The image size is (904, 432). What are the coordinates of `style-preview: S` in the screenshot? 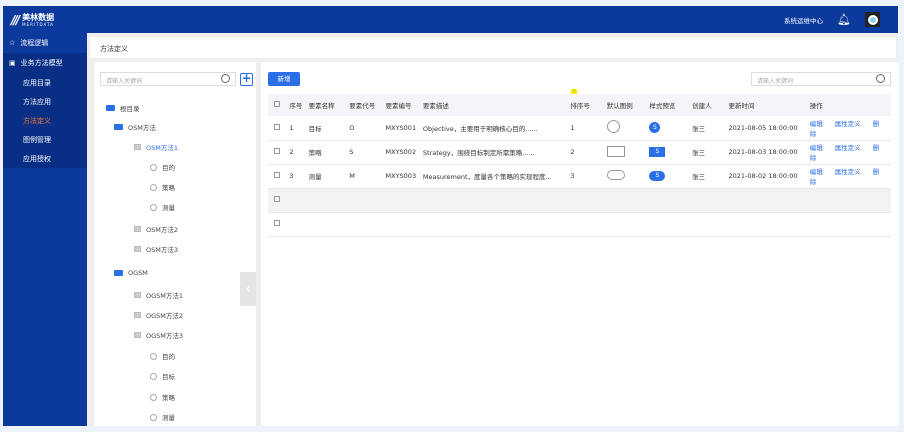 It's located at (657, 152).